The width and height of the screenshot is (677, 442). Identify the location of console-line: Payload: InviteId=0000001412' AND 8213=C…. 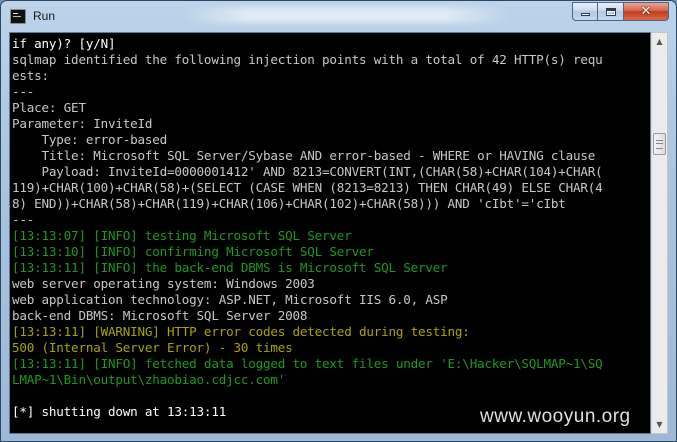
(307, 171).